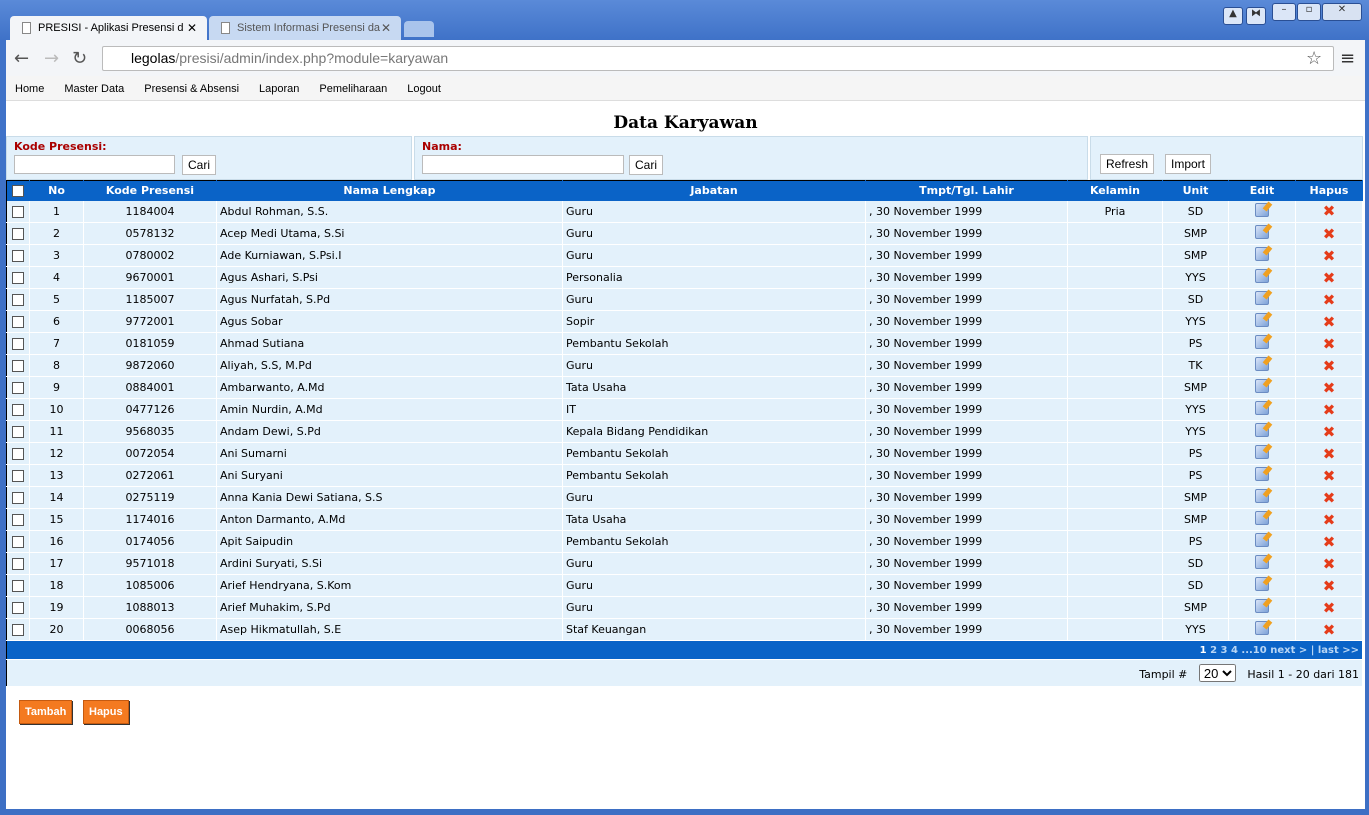  What do you see at coordinates (1314, 58) in the screenshot?
I see `star-icon: ☆` at bounding box center [1314, 58].